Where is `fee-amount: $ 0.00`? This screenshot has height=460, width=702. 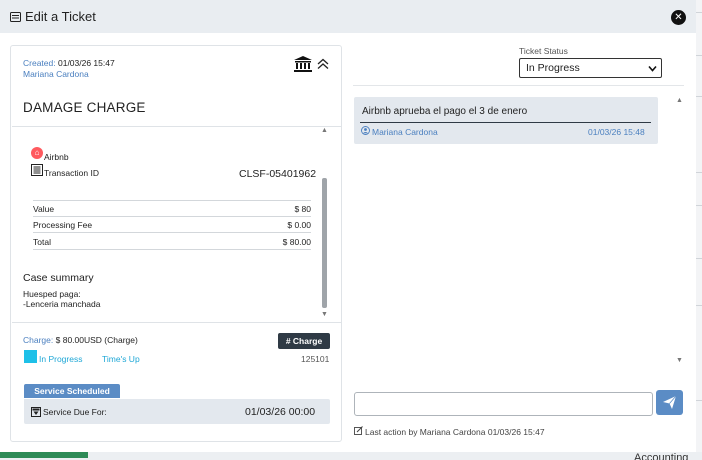
fee-amount: $ 0.00 is located at coordinates (299, 225).